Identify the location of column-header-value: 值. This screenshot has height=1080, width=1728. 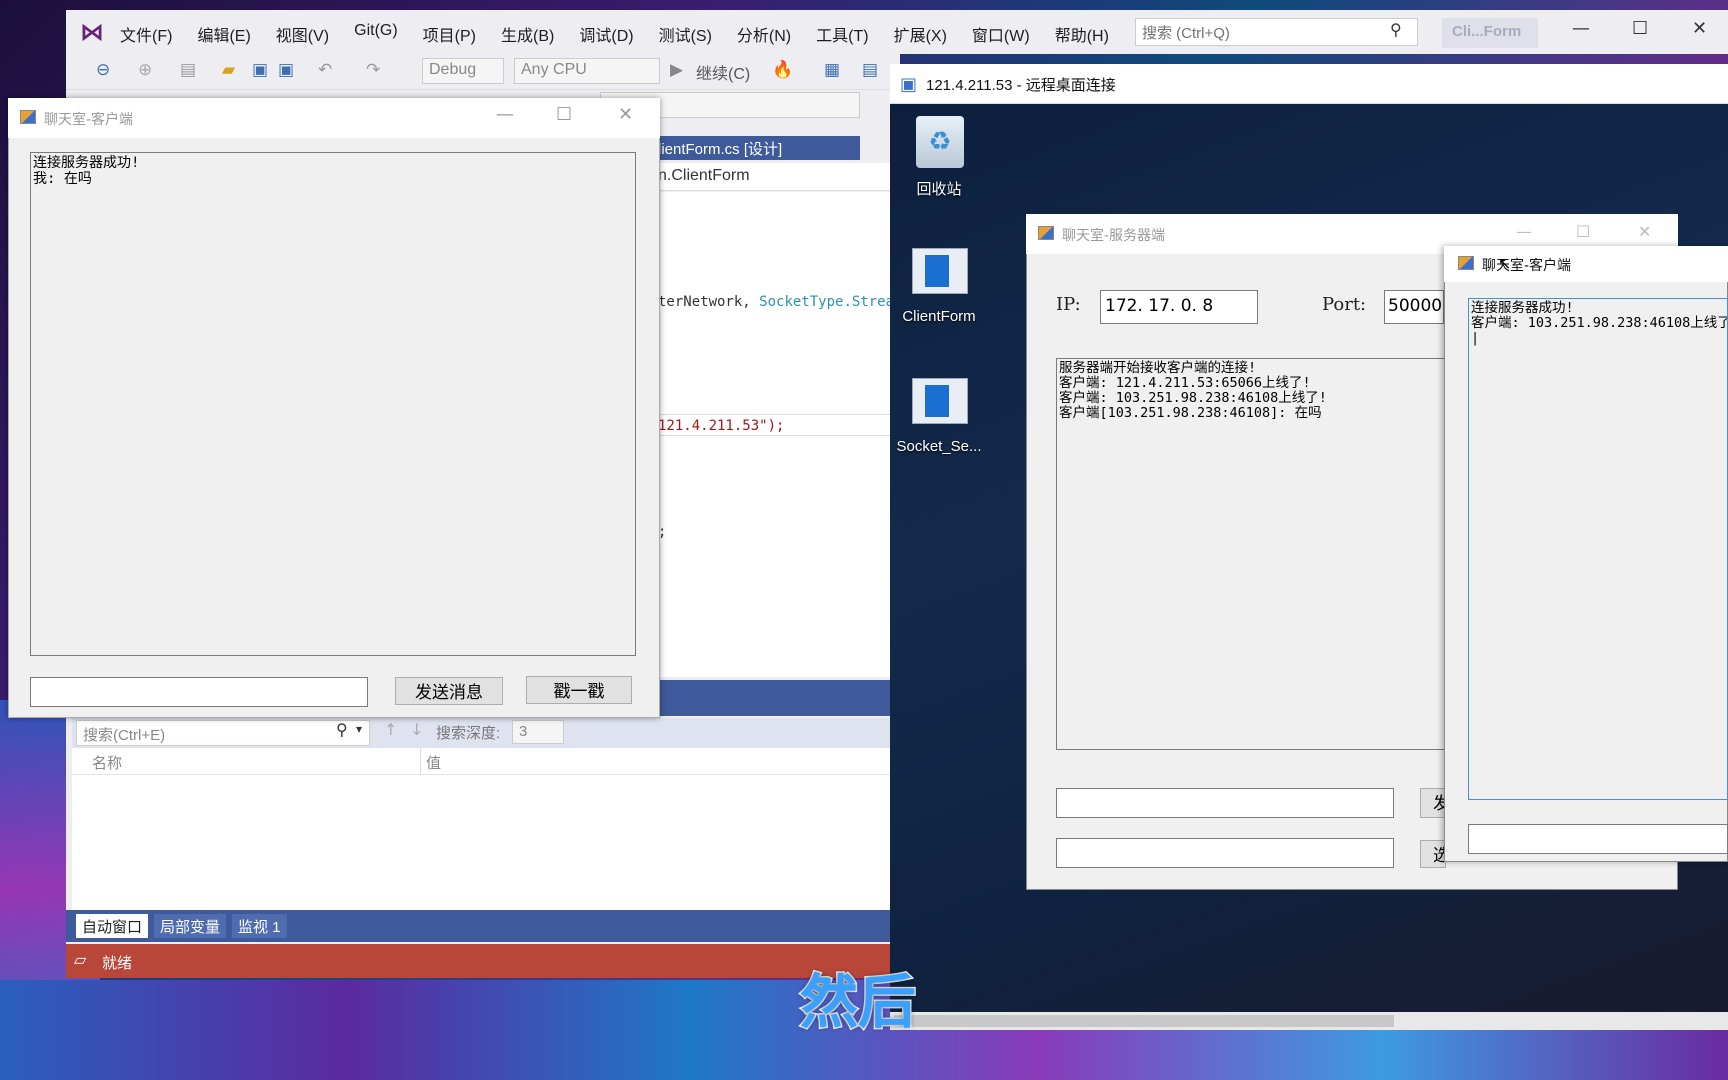
(433, 762).